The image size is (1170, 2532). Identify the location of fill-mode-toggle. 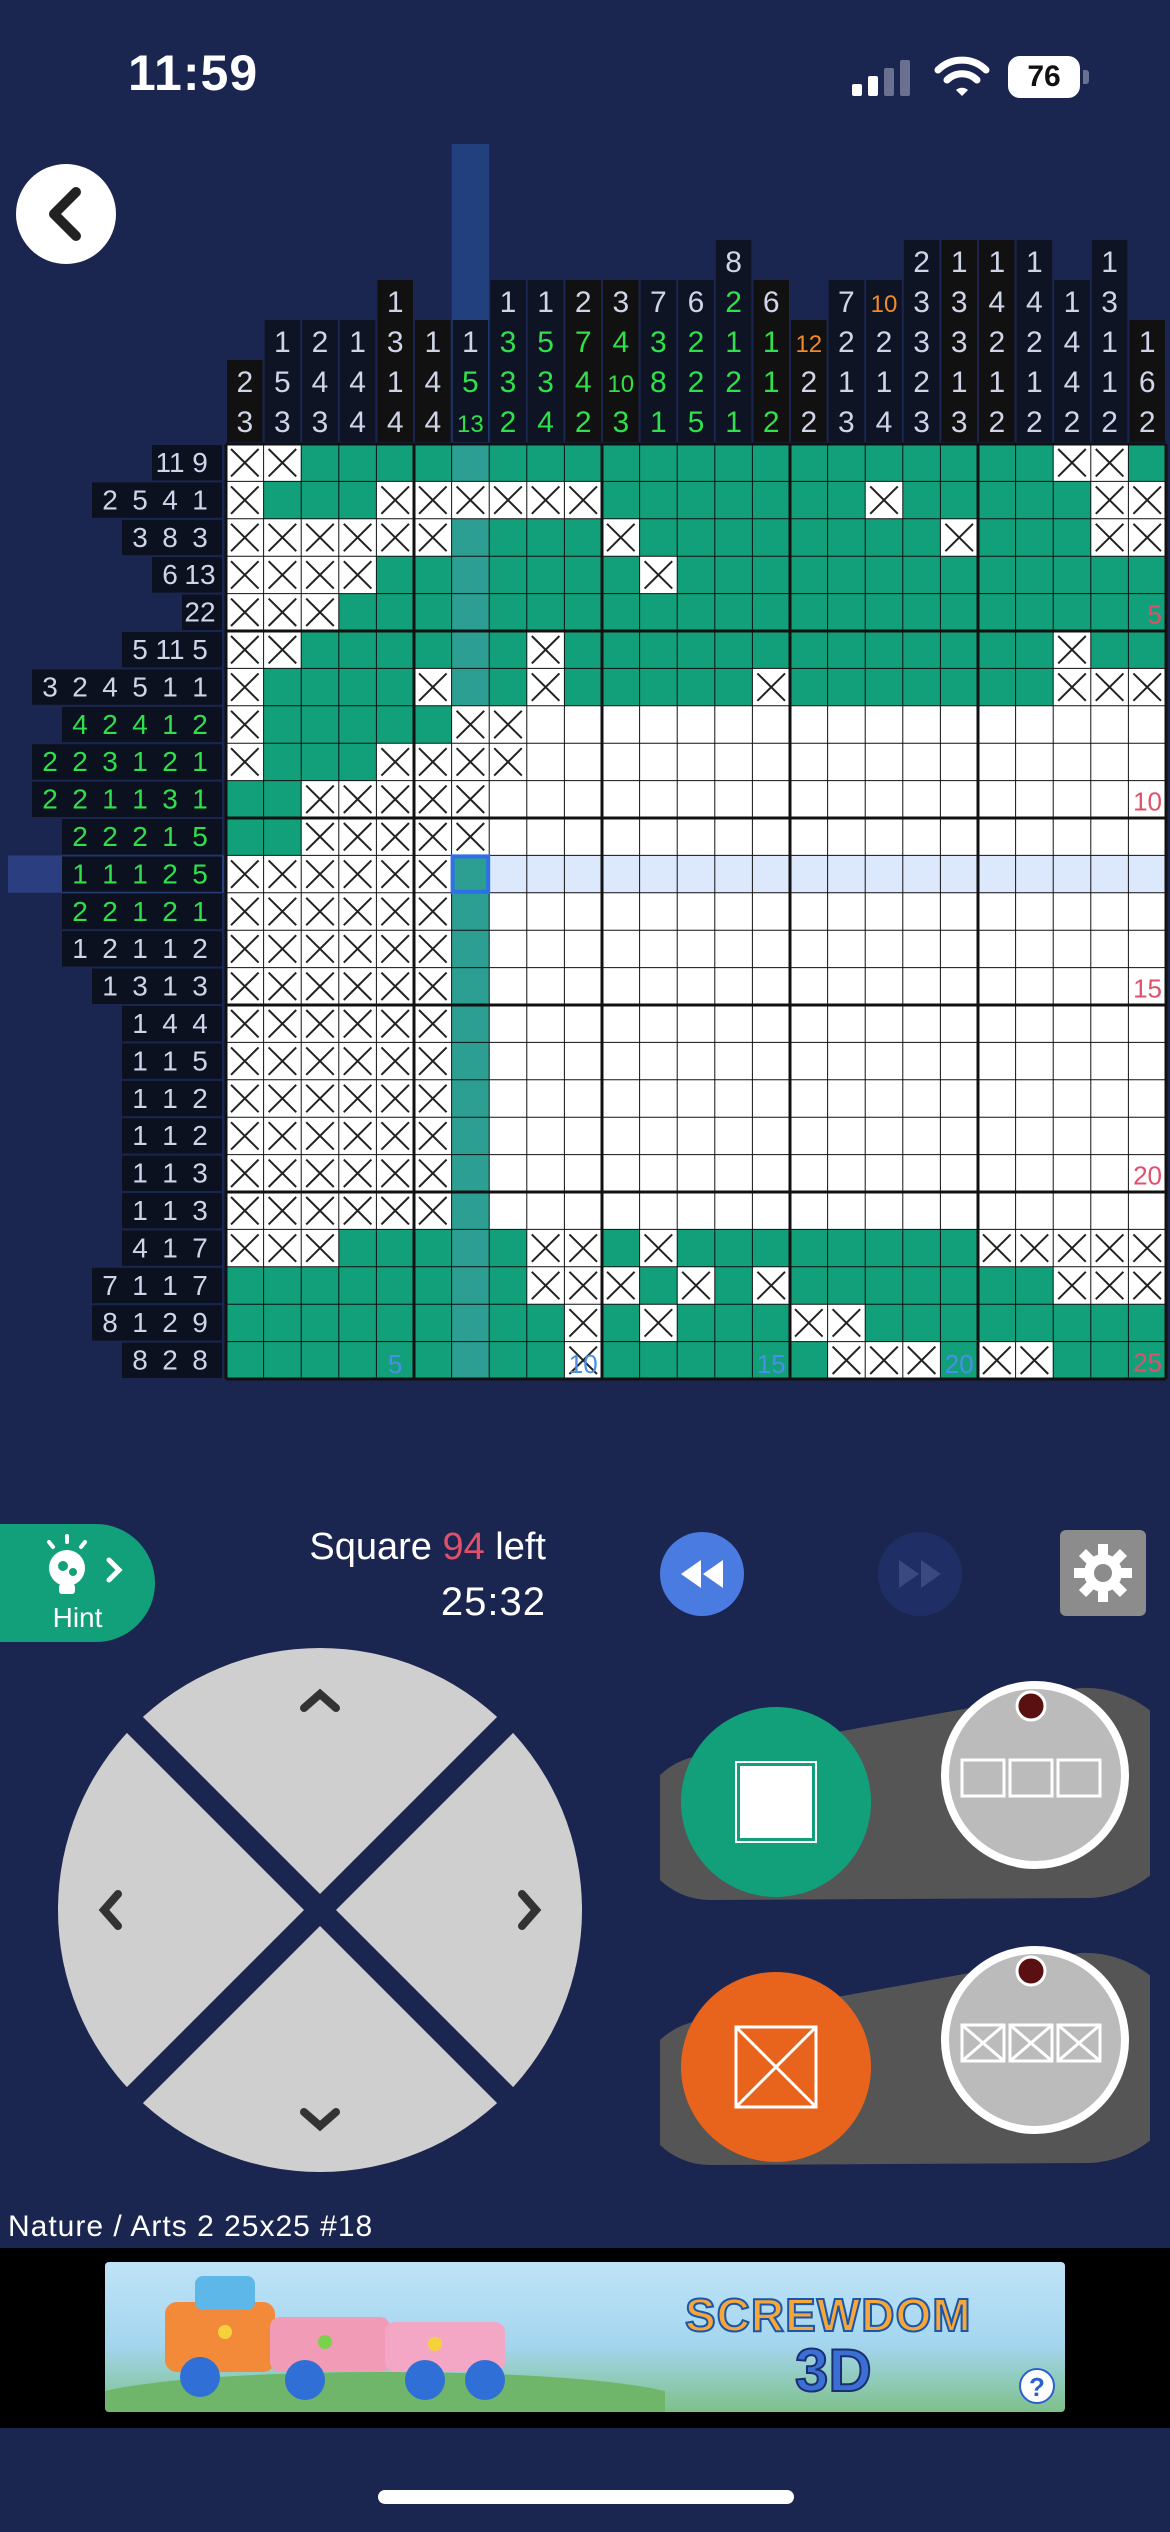
(905, 1795).